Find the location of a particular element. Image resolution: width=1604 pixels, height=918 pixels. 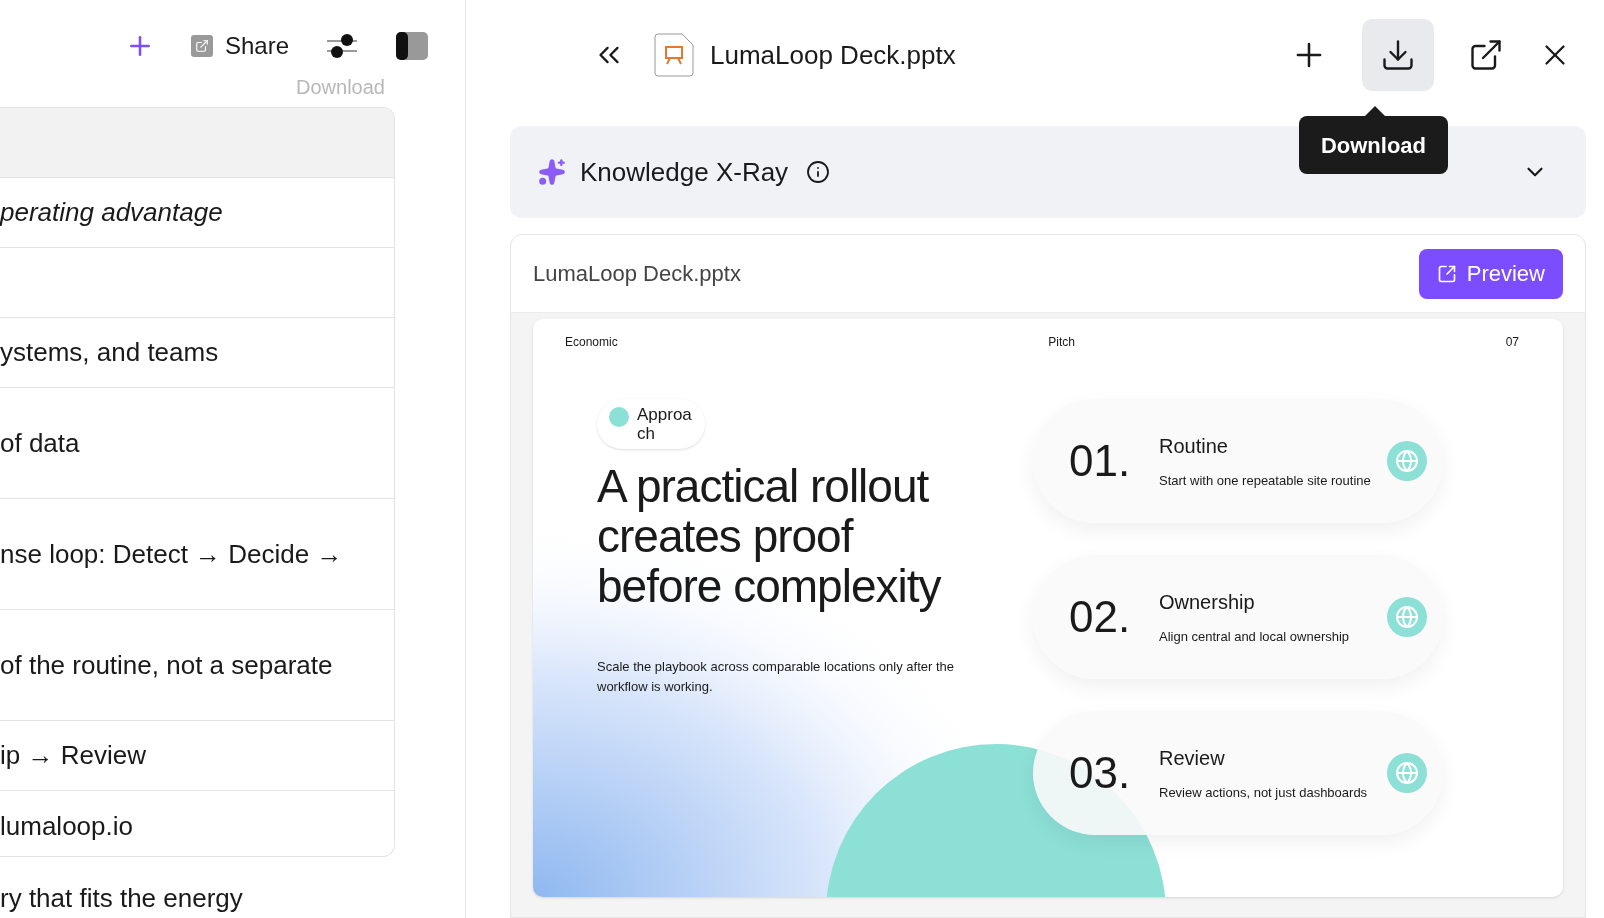

step-text: Align central and local ownership is located at coordinates (1254, 637).